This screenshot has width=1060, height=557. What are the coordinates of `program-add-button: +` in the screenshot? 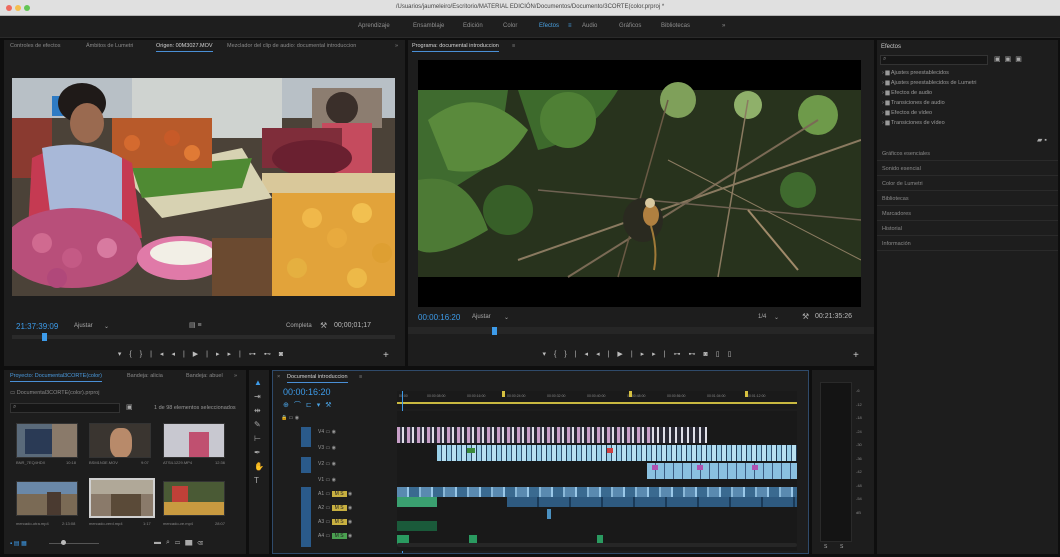 It's located at (856, 355).